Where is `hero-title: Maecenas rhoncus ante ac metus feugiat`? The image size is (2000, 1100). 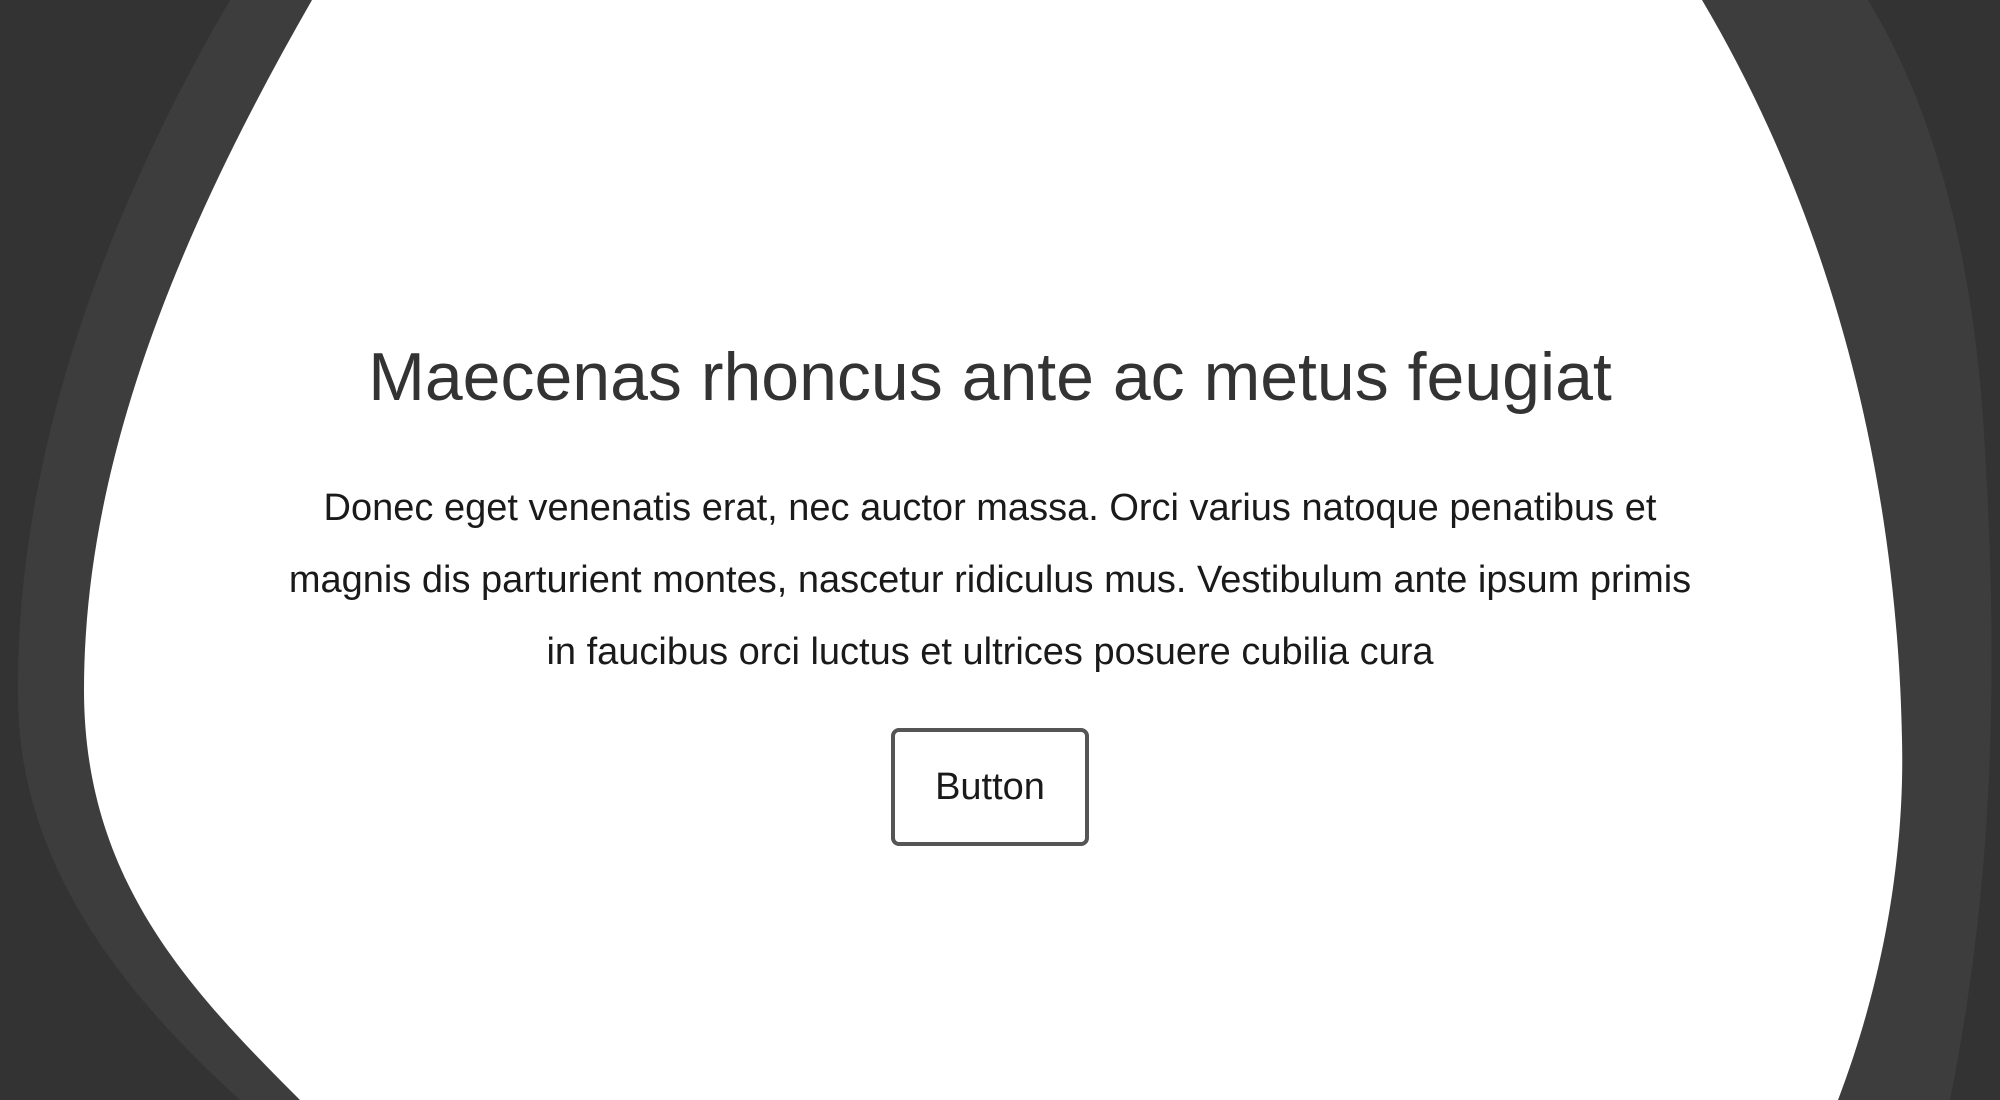 hero-title: Maecenas rhoncus ante ac metus feugiat is located at coordinates (990, 377).